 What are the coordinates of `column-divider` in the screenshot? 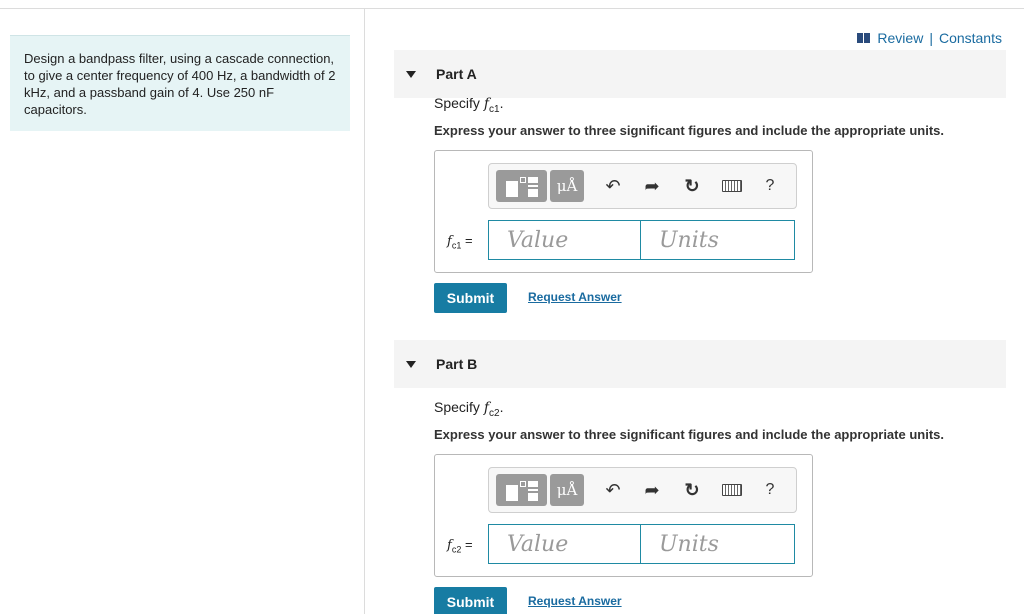 It's located at (364, 311).